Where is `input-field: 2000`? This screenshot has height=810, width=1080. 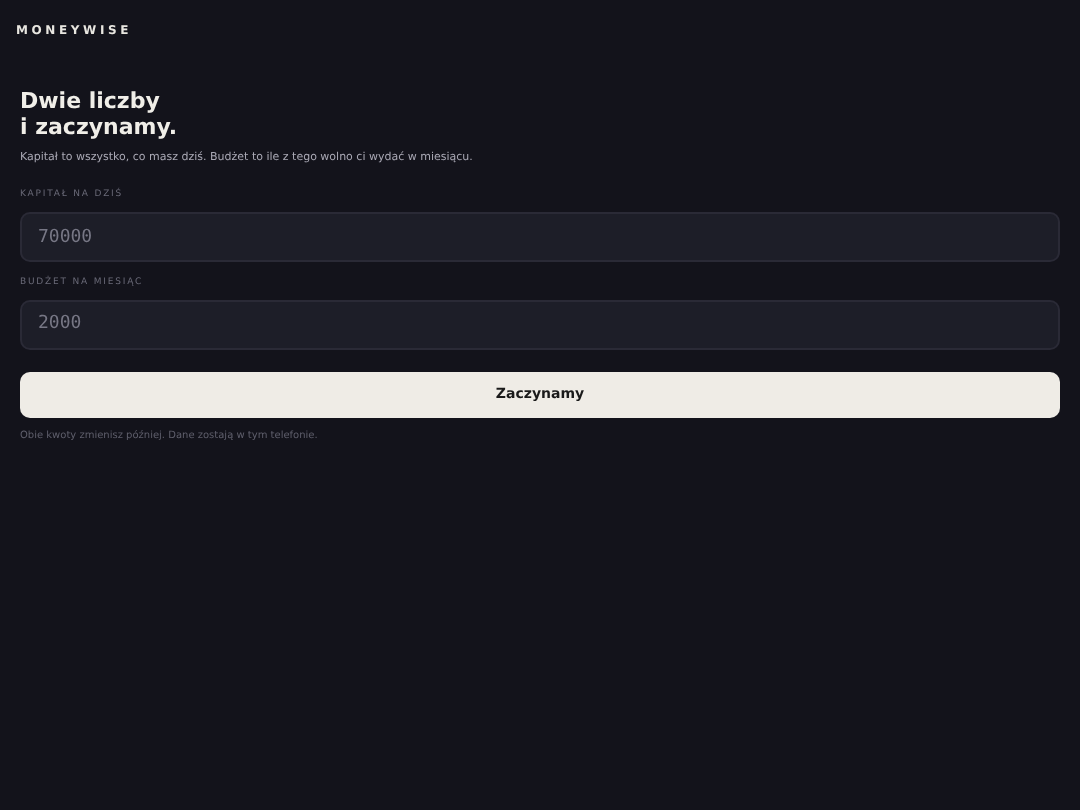 input-field: 2000 is located at coordinates (540, 324).